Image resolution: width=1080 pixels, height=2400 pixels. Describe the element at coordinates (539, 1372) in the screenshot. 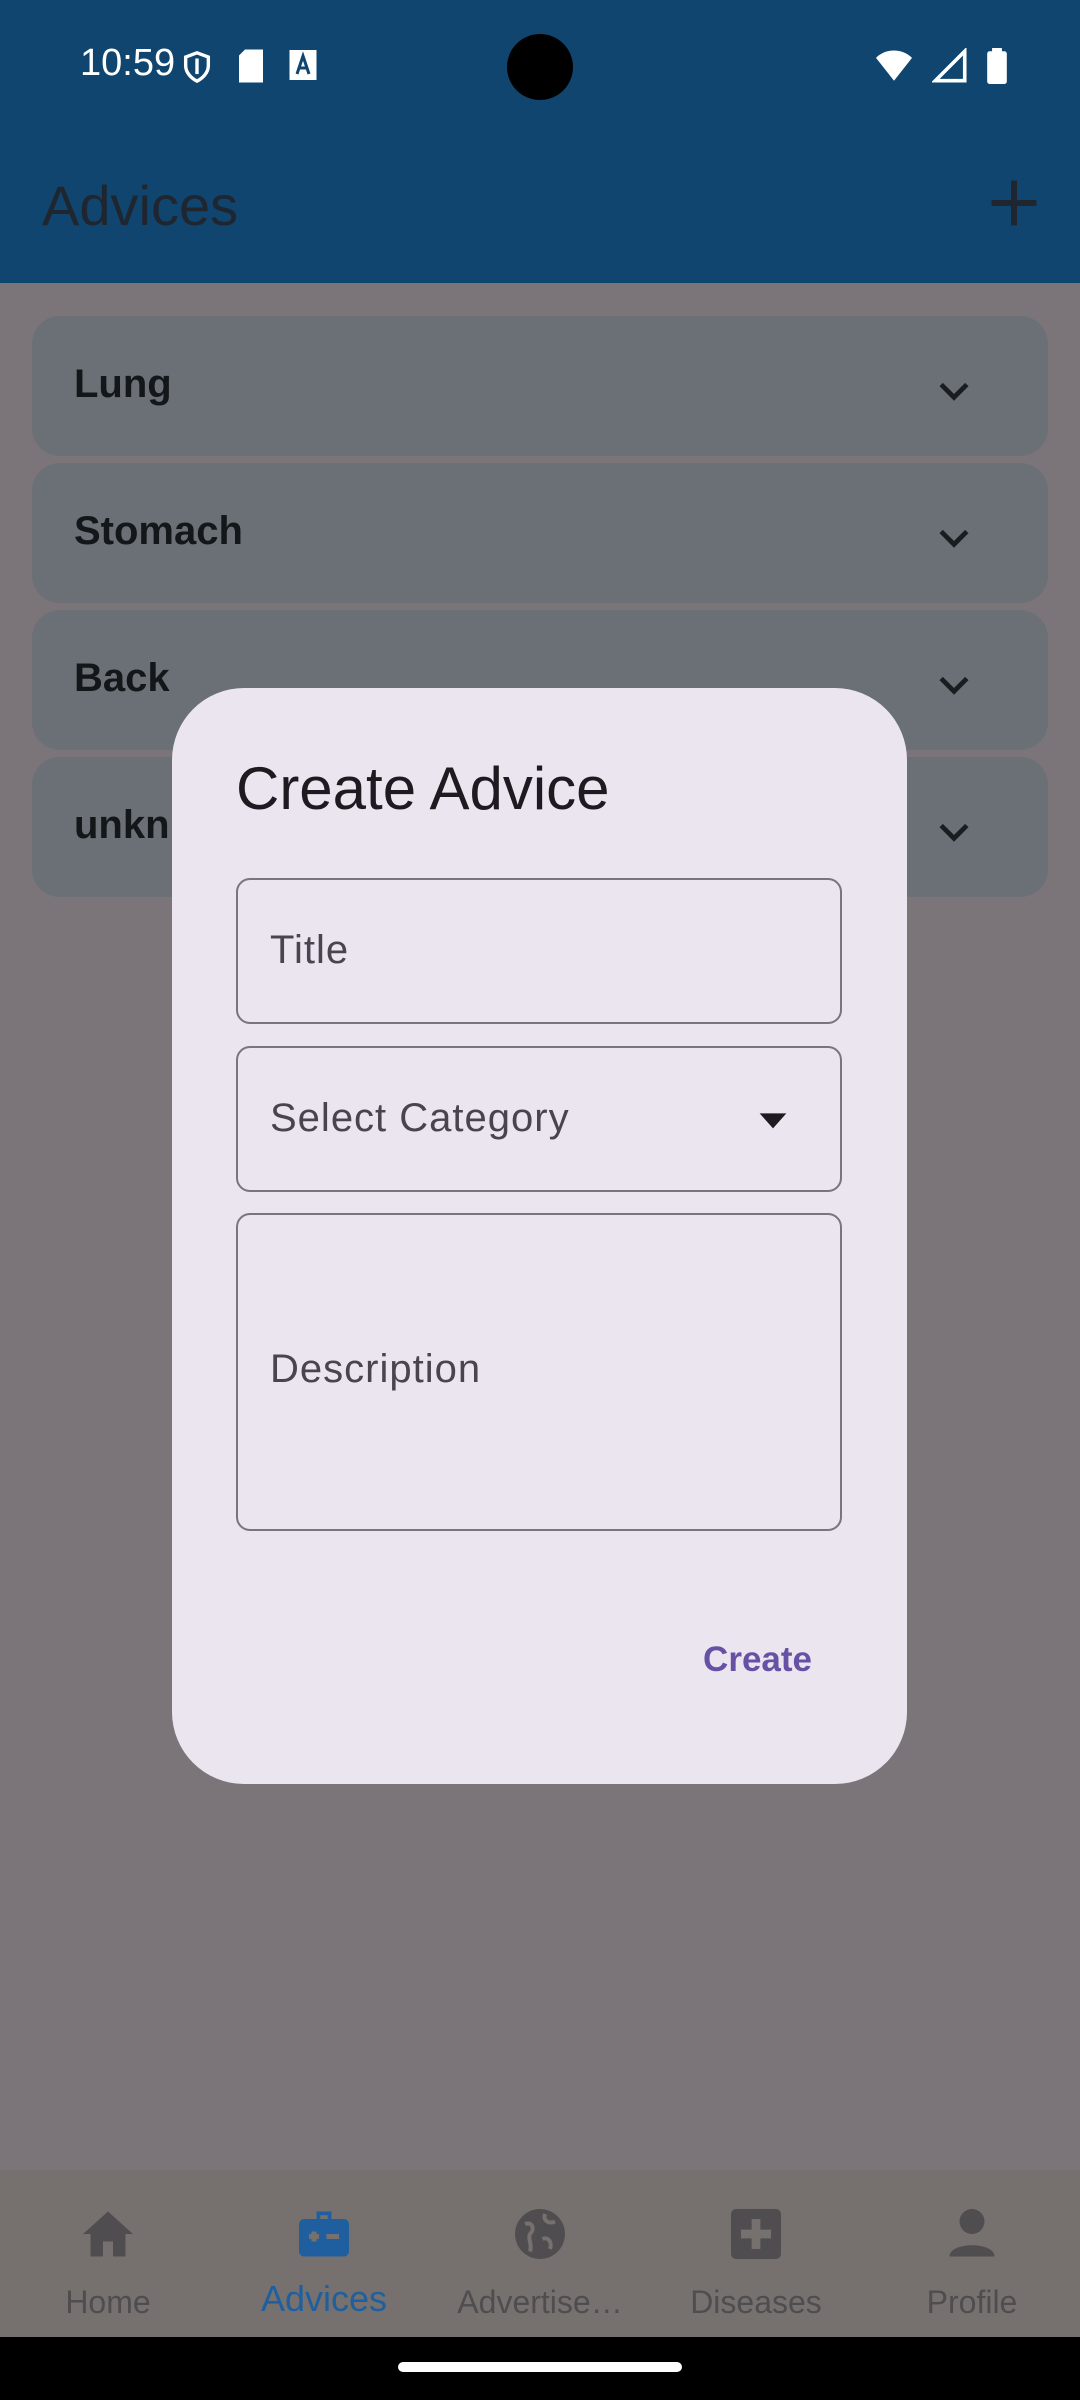

I see `description-input: Description` at that location.